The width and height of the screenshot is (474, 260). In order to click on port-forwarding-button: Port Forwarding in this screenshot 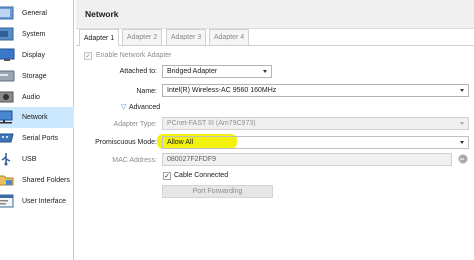, I will do `click(217, 191)`.